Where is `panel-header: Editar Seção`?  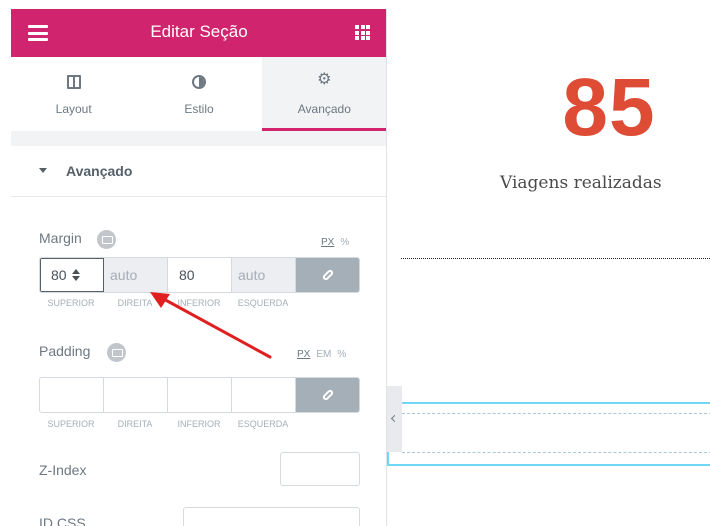
panel-header: Editar Seção is located at coordinates (198, 33).